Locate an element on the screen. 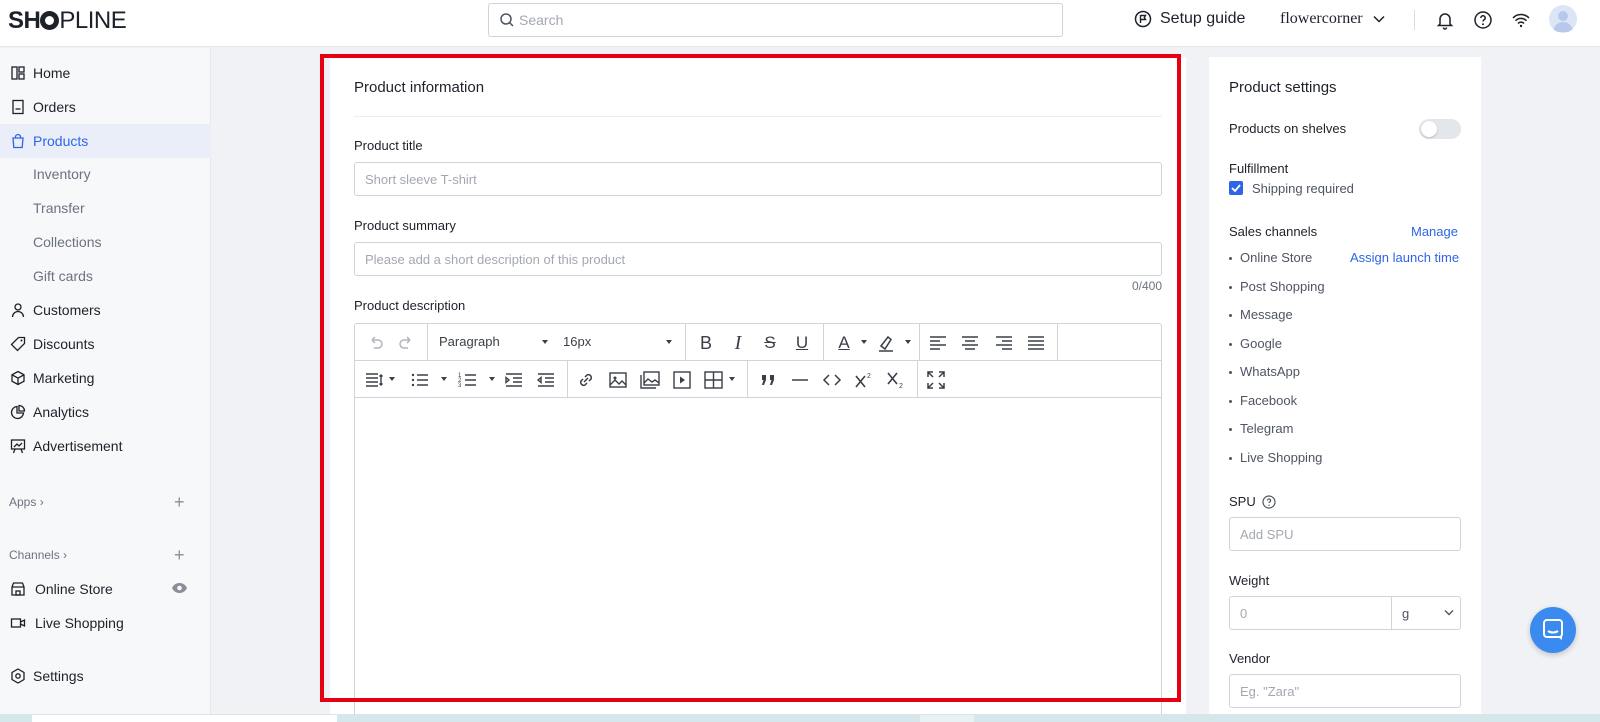 The image size is (1600, 722). align-justify-icon is located at coordinates (1036, 343).